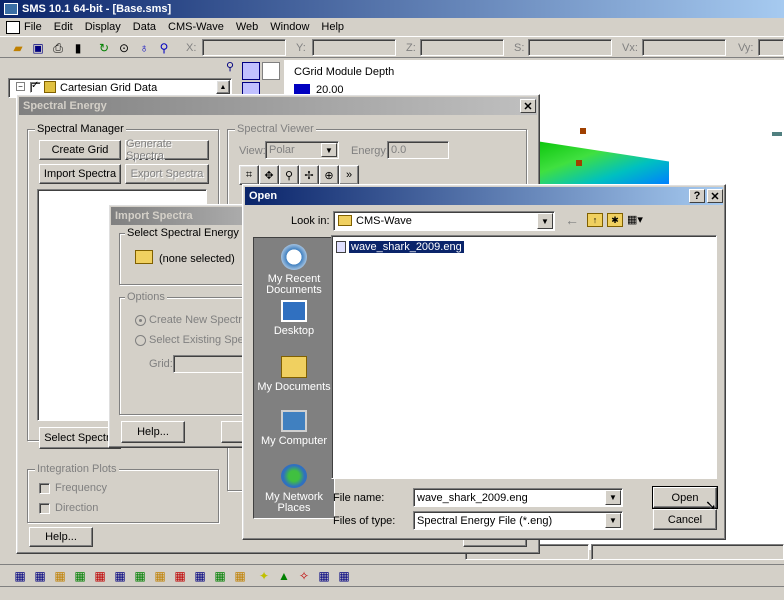  I want to click on bottom-tool-8-icon: ▦, so click(160, 576).